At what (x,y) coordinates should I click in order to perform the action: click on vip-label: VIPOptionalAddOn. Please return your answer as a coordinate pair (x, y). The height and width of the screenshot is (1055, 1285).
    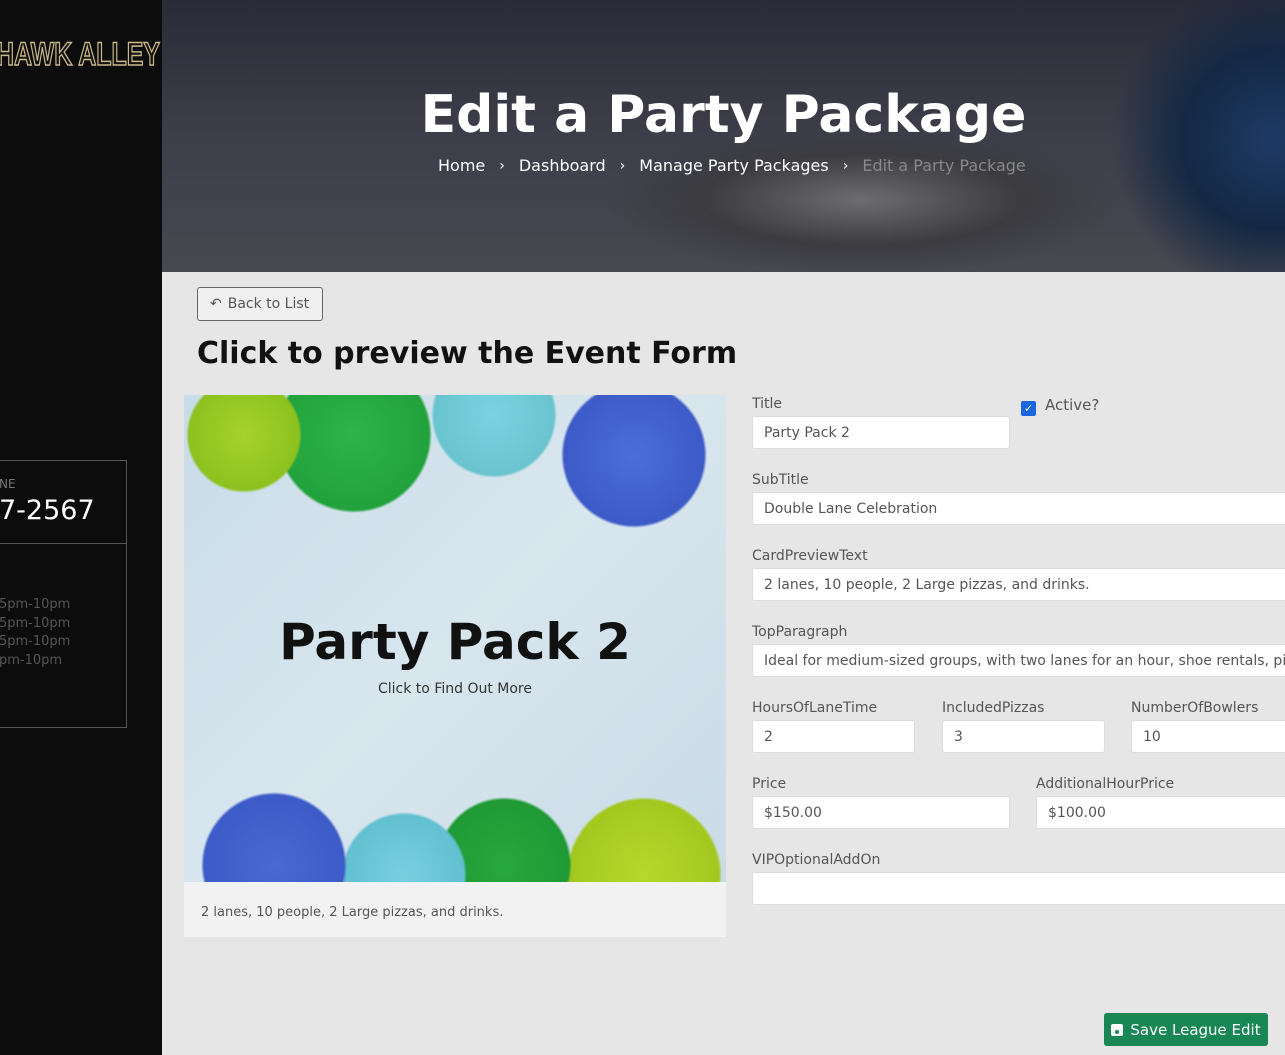
    Looking at the image, I should click on (816, 860).